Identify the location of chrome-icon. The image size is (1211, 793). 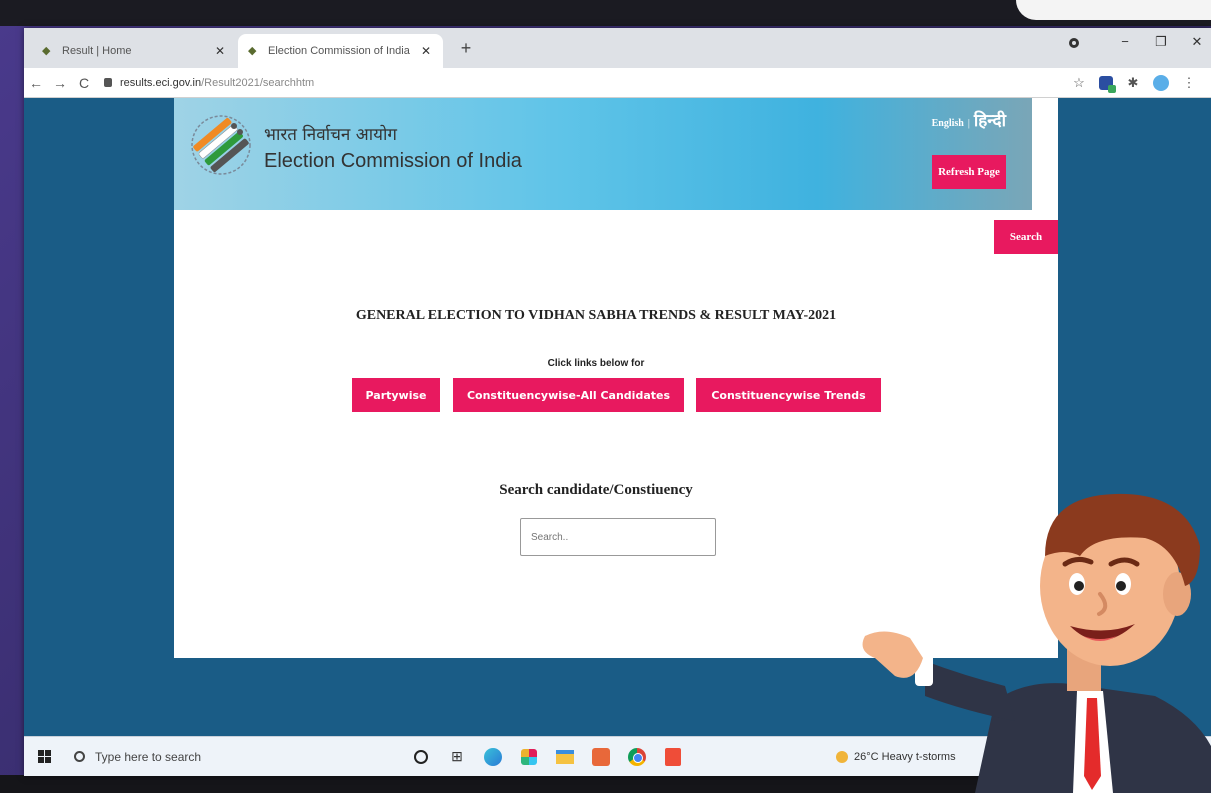
(637, 757).